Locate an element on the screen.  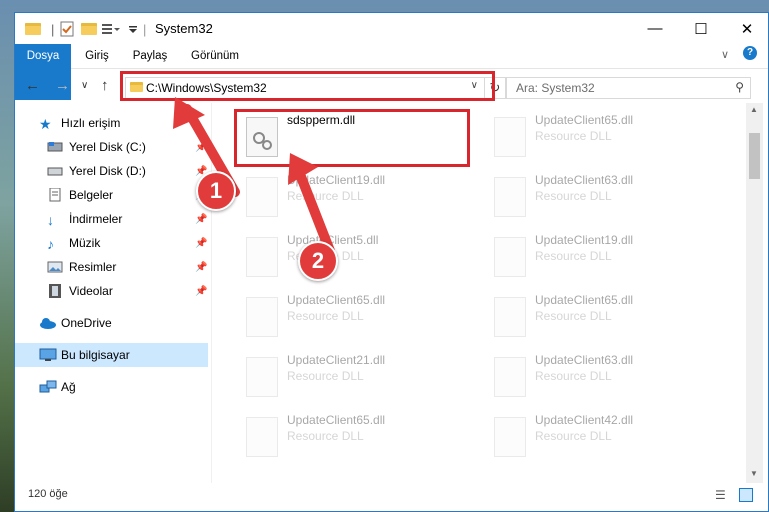
file-name: UpdateClient19.dll is located at coordinates (584, 240).